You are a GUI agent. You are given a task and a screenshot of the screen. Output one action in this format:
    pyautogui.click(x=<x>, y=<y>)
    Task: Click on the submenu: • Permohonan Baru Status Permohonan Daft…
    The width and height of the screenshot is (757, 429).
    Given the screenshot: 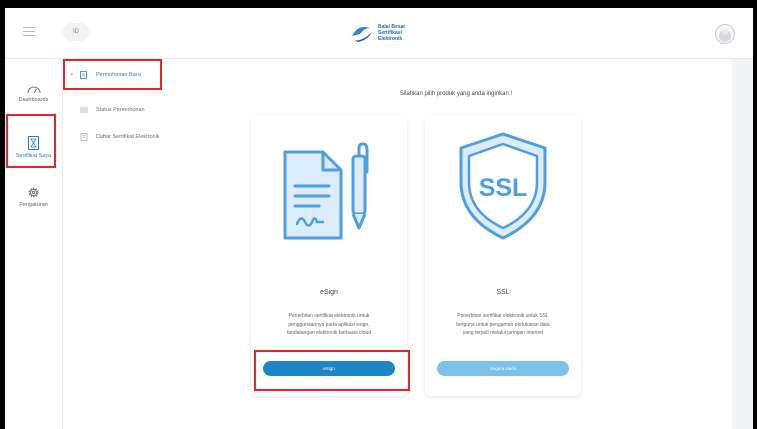 What is the action you would take?
    pyautogui.click(x=121, y=244)
    